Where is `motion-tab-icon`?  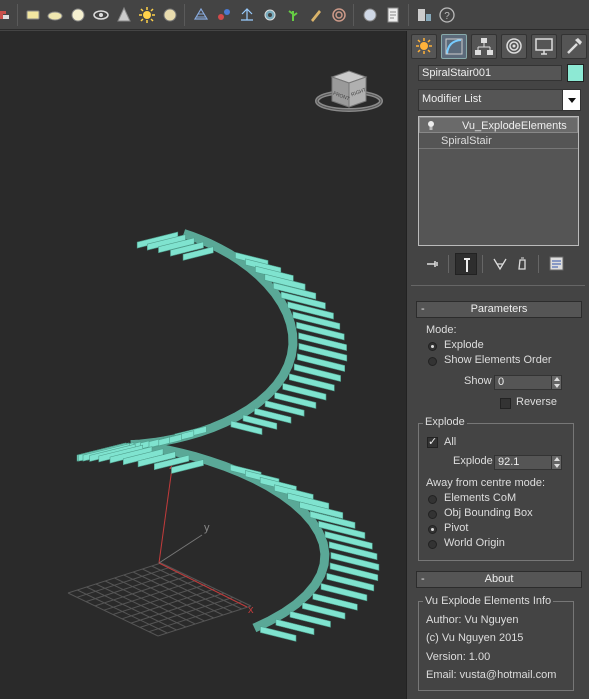
motion-tab-icon is located at coordinates (514, 46).